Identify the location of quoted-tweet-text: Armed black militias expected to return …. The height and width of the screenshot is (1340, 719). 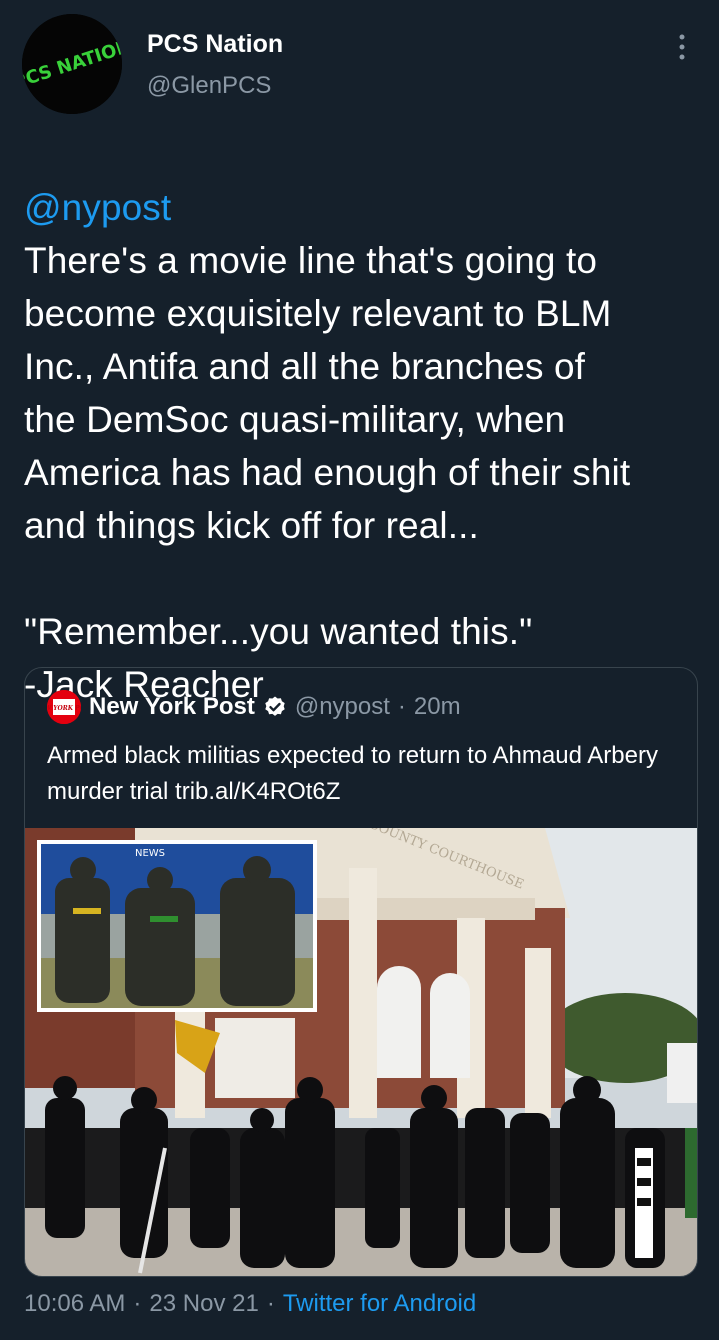
(352, 773).